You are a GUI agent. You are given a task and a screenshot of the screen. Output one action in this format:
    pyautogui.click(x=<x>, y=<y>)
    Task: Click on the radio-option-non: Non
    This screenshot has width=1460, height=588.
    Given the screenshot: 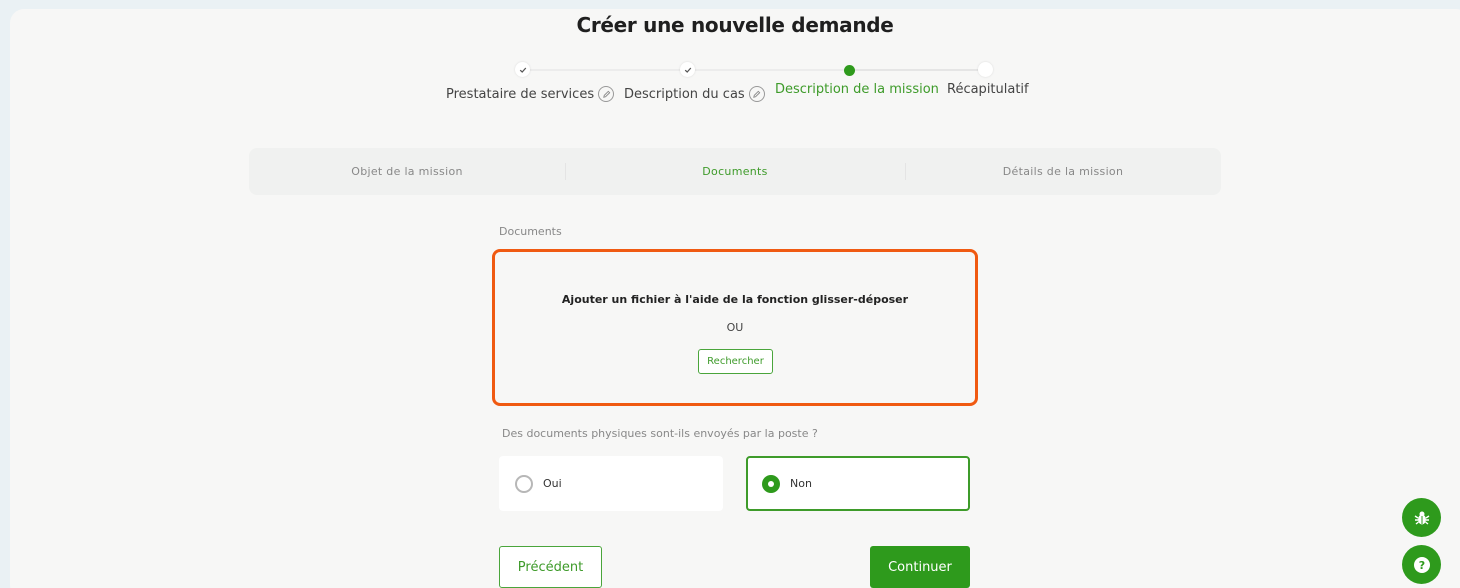 What is the action you would take?
    pyautogui.click(x=858, y=483)
    